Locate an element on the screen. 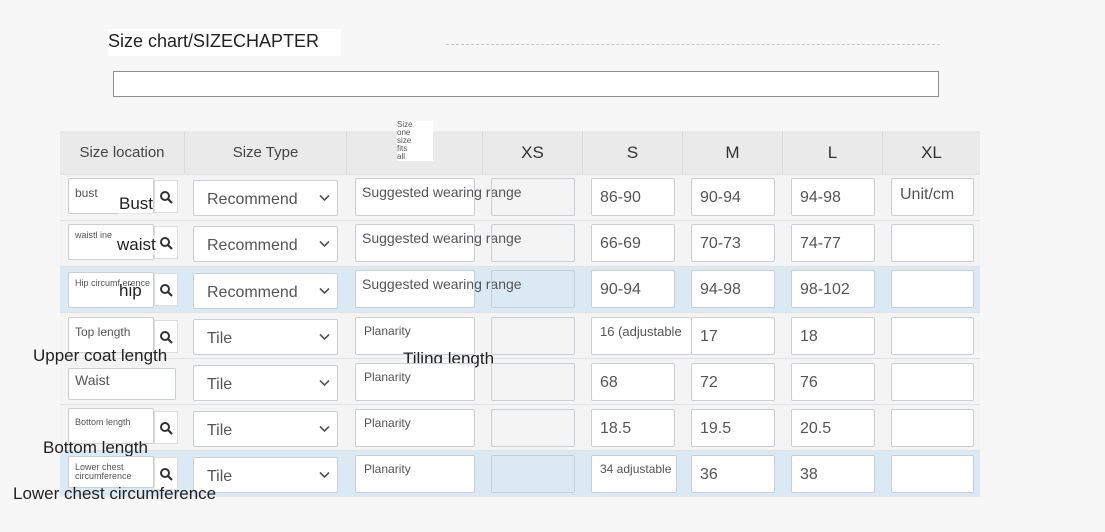  l-field: 98-102 is located at coordinates (833, 289).